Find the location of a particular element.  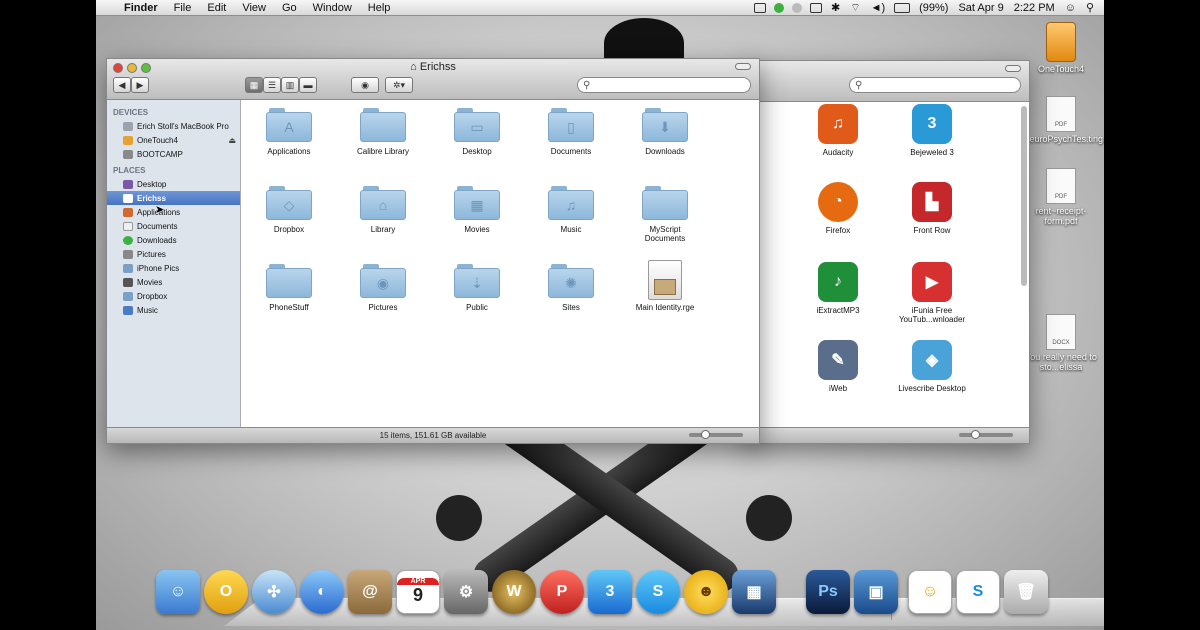

applications-search-input is located at coordinates (943, 85).